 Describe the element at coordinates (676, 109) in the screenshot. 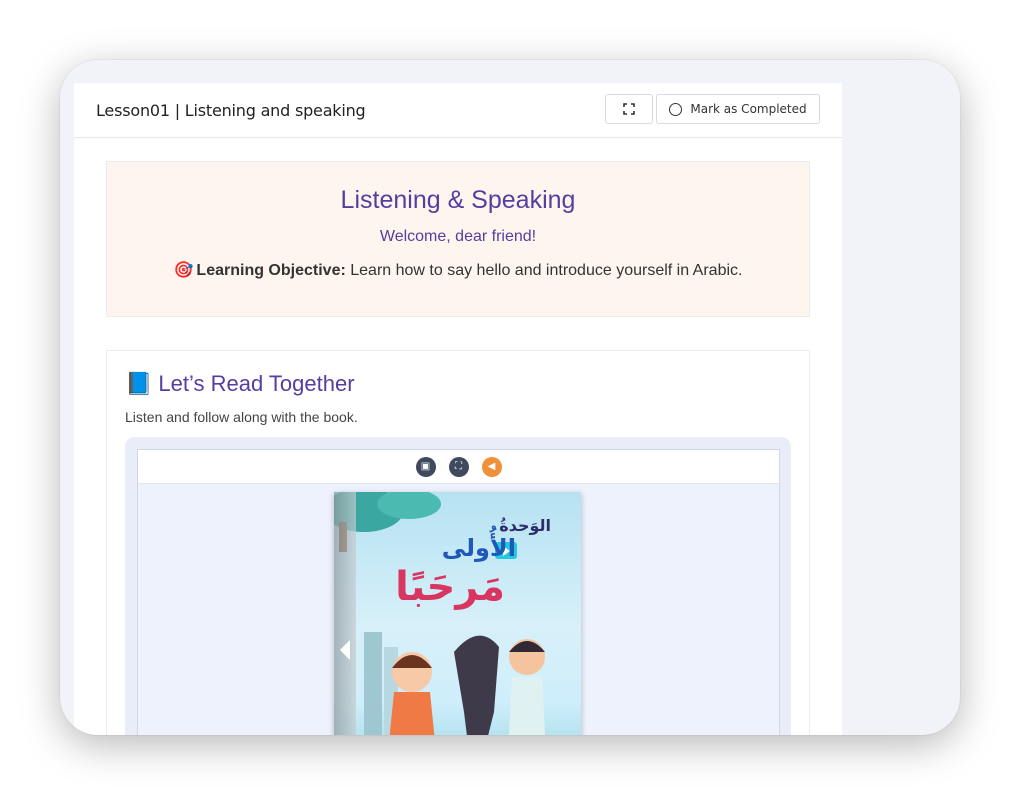

I see `circle-icon` at that location.